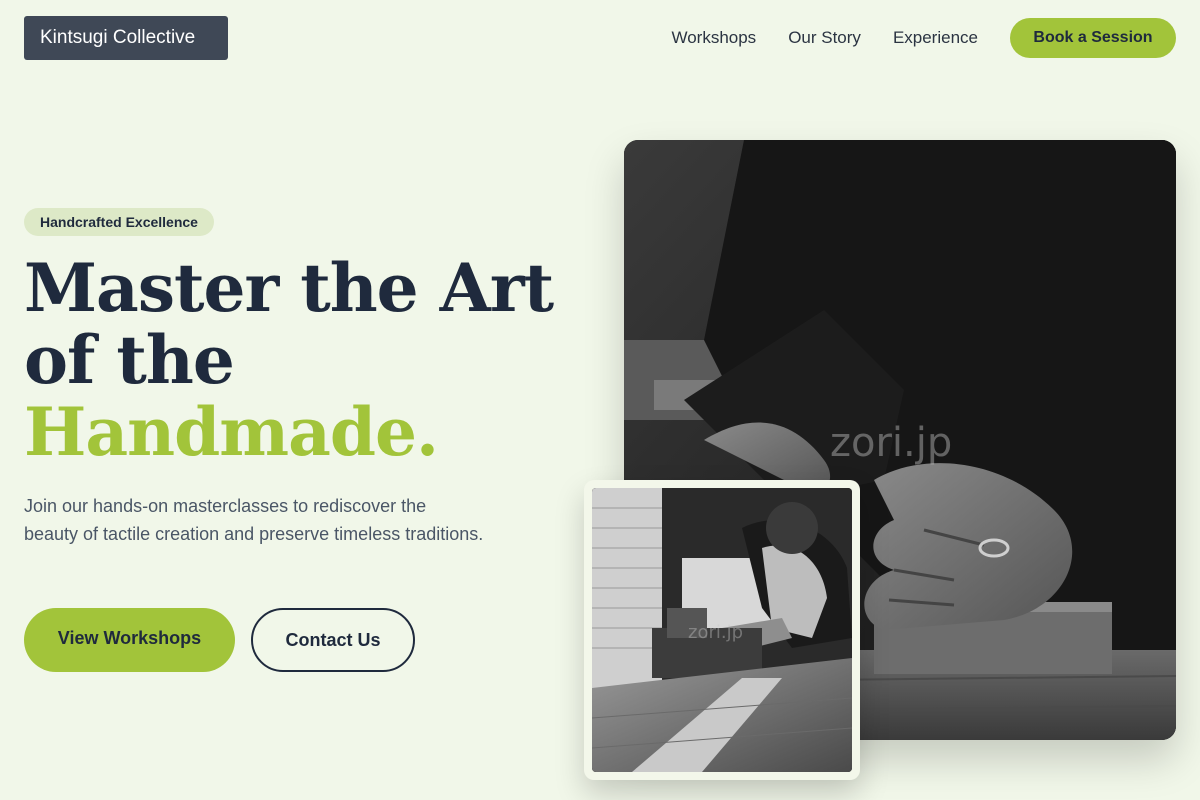  I want to click on nav-link-our-story: Our Story, so click(824, 38).